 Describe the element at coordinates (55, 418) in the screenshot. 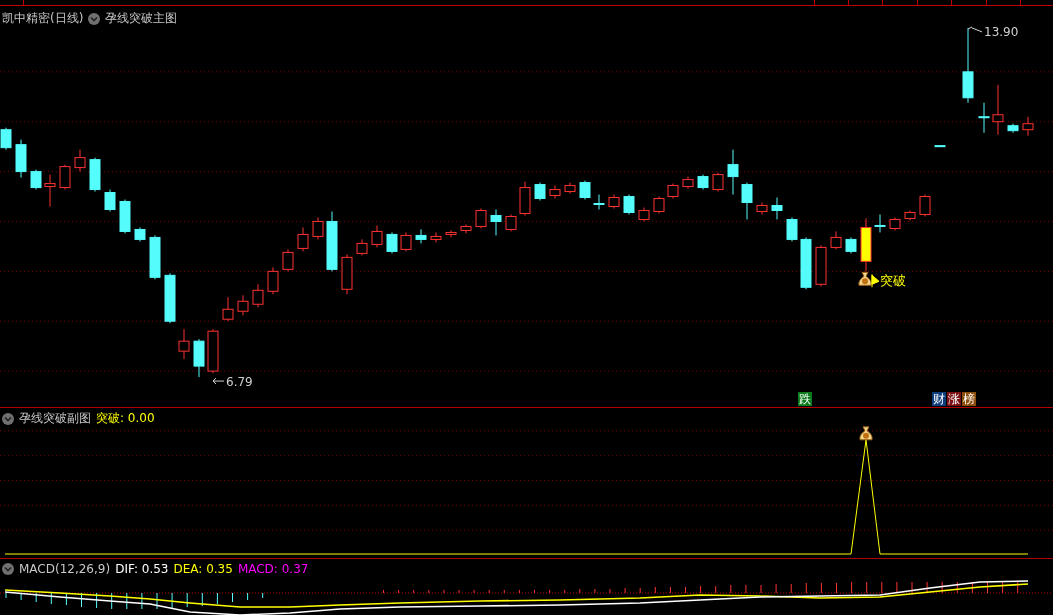

I see `indicator-name: 孕线突破副图` at that location.